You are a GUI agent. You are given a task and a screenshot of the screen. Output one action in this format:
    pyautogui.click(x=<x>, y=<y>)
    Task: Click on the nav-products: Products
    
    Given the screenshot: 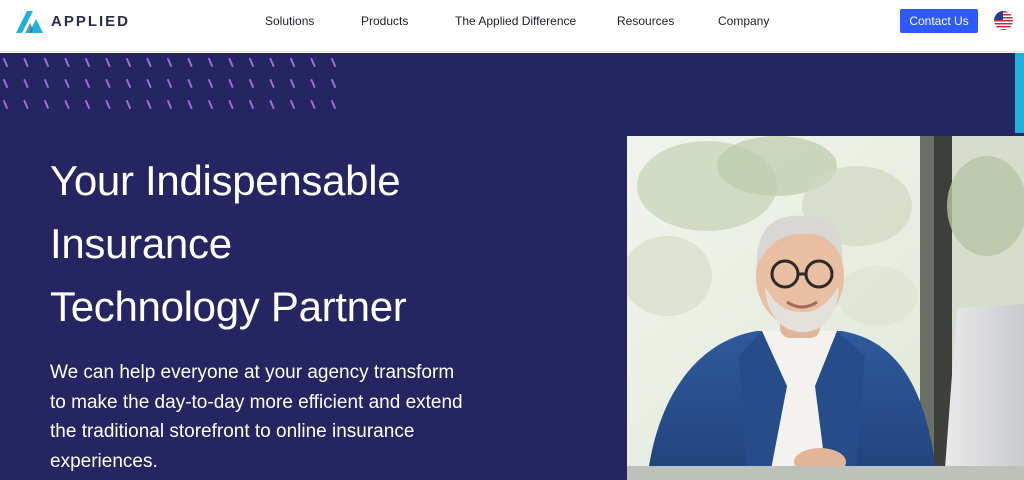 What is the action you would take?
    pyautogui.click(x=384, y=21)
    